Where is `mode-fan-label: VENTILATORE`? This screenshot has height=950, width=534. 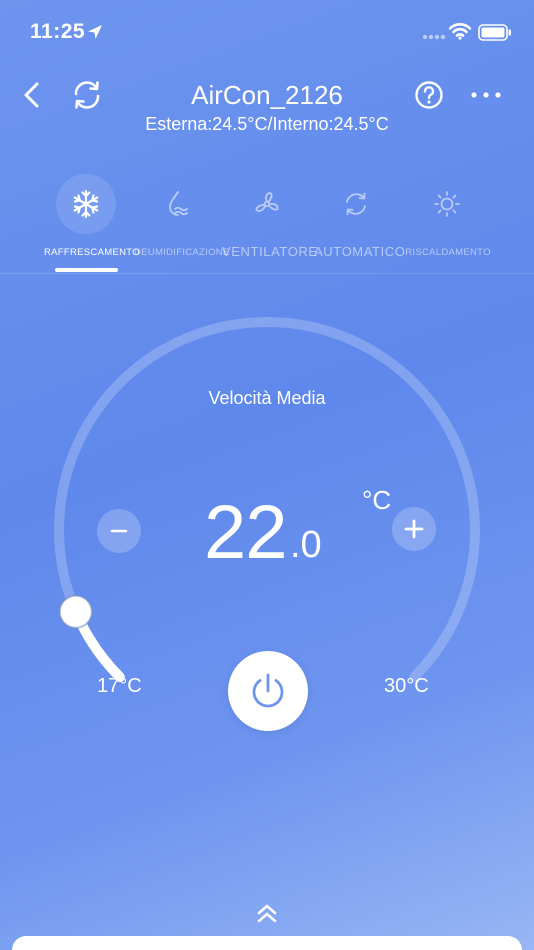 mode-fan-label: VENTILATORE is located at coordinates (269, 251).